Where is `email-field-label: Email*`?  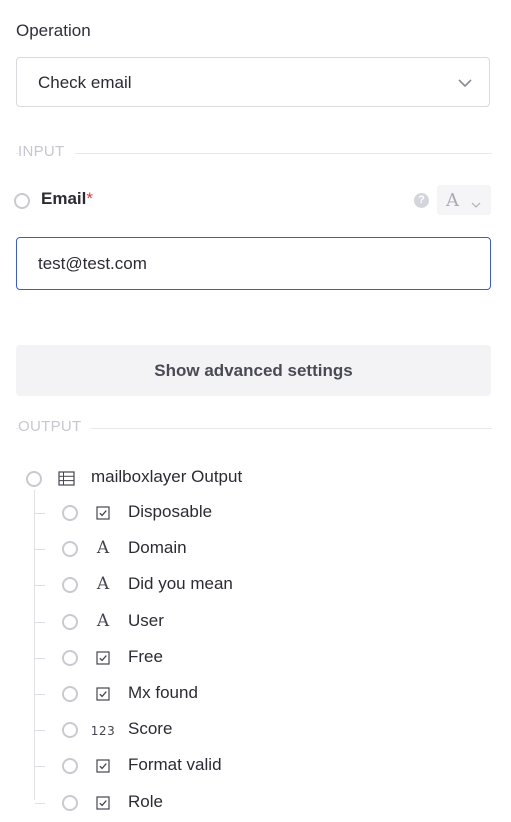
email-field-label: Email* is located at coordinates (67, 199).